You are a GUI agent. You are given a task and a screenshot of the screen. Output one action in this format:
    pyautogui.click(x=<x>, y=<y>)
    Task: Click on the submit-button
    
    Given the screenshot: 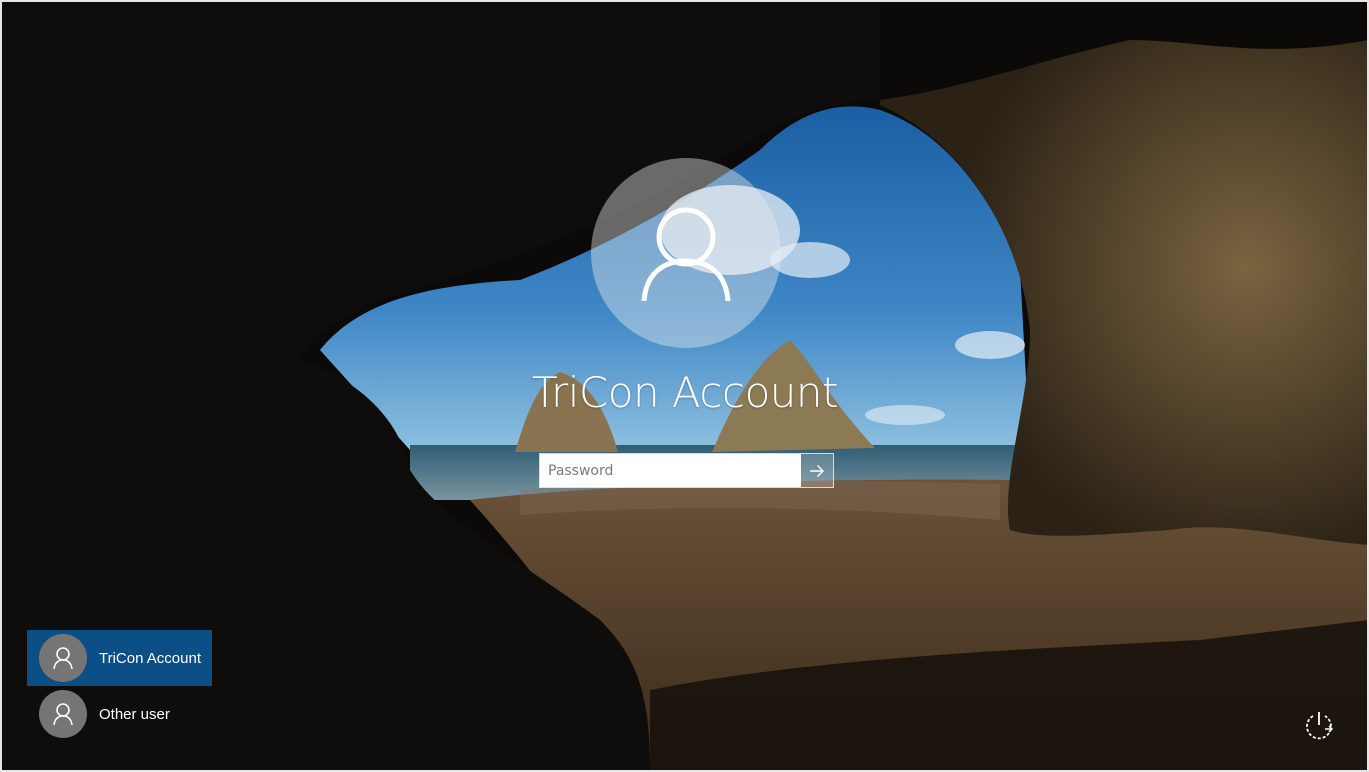 What is the action you would take?
    pyautogui.click(x=817, y=470)
    